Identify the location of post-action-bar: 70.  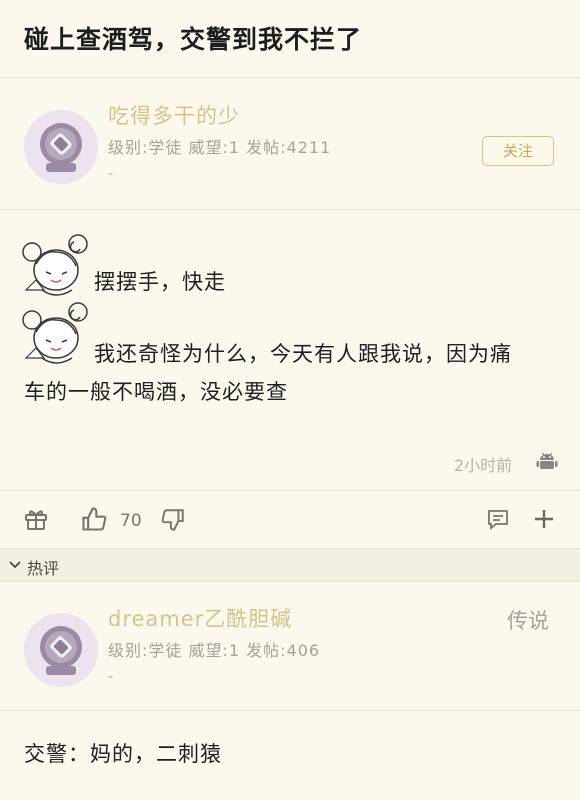
(290, 519).